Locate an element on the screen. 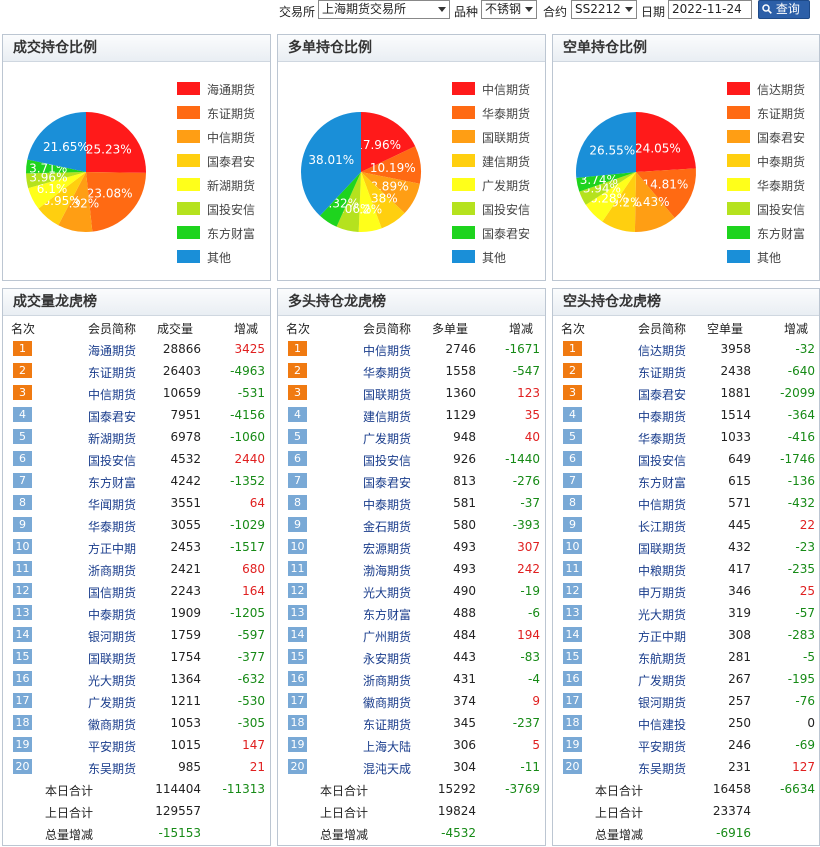  member-link: 申万期货 is located at coordinates (662, 592).